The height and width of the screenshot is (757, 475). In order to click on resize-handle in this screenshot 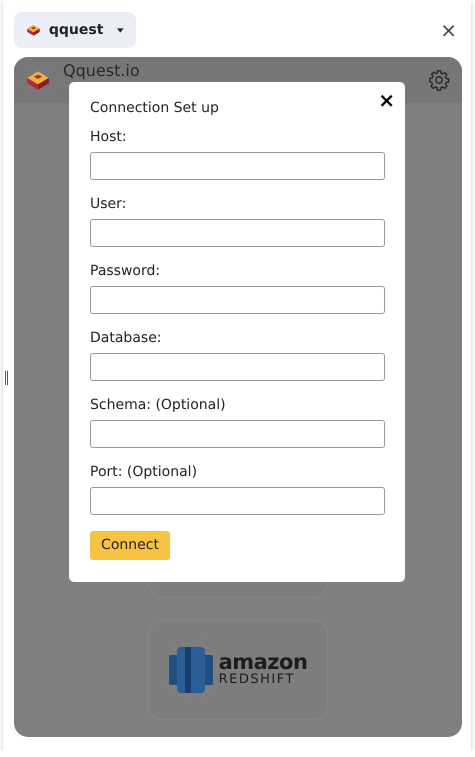, I will do `click(6, 378)`.